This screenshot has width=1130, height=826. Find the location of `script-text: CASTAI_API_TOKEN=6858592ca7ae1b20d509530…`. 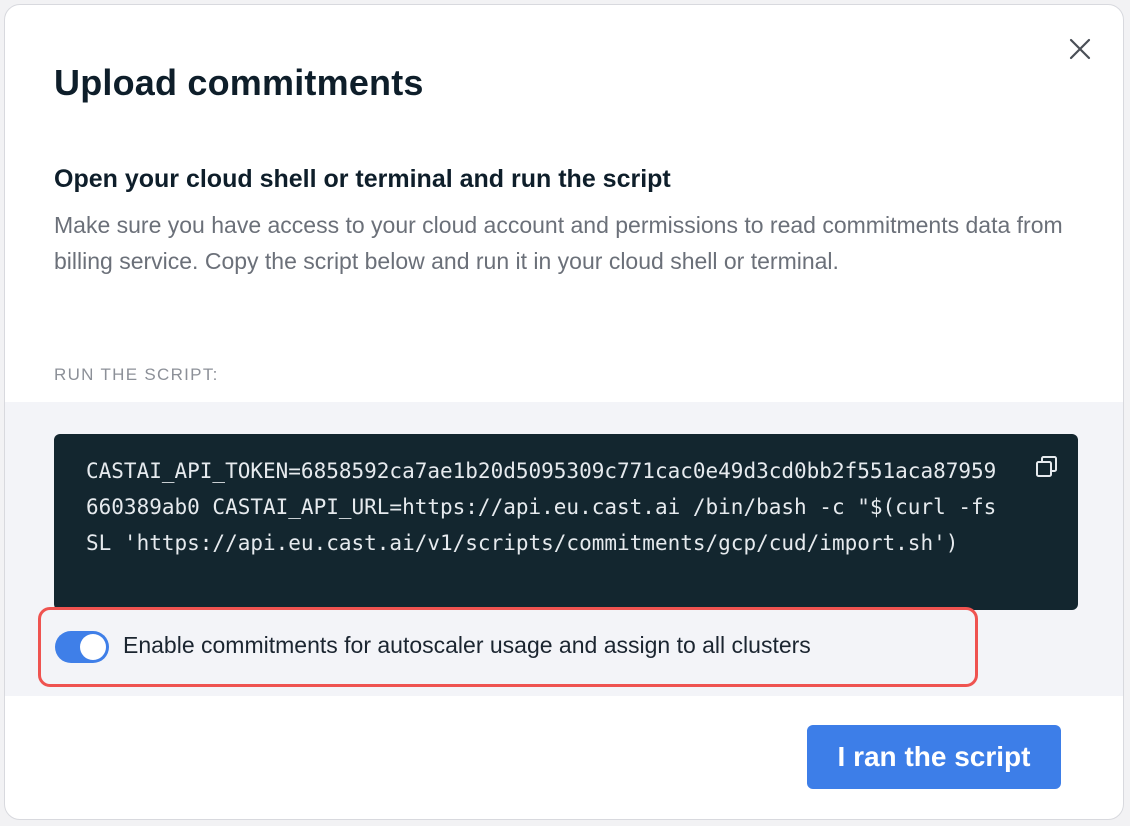

script-text: CASTAI_API_TOKEN=6858592ca7ae1b20d509530… is located at coordinates (547, 507).